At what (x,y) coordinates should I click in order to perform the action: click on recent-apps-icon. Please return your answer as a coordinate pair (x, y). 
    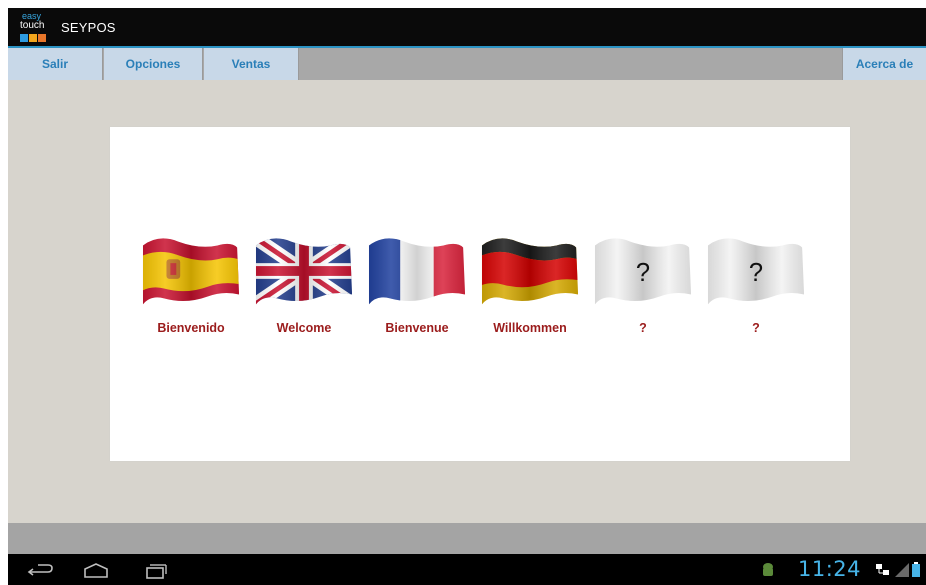
    Looking at the image, I should click on (155, 570).